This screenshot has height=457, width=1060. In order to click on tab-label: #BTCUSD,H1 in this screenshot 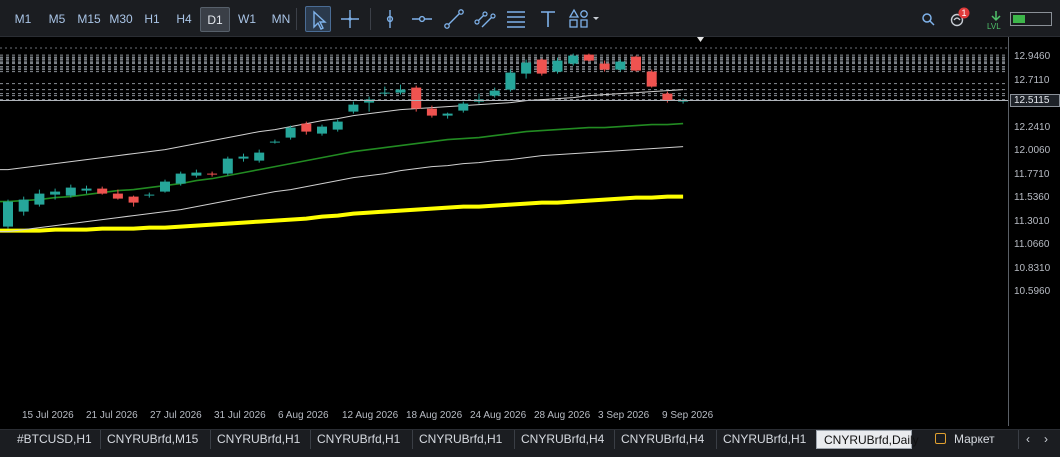, I will do `click(54, 439)`.